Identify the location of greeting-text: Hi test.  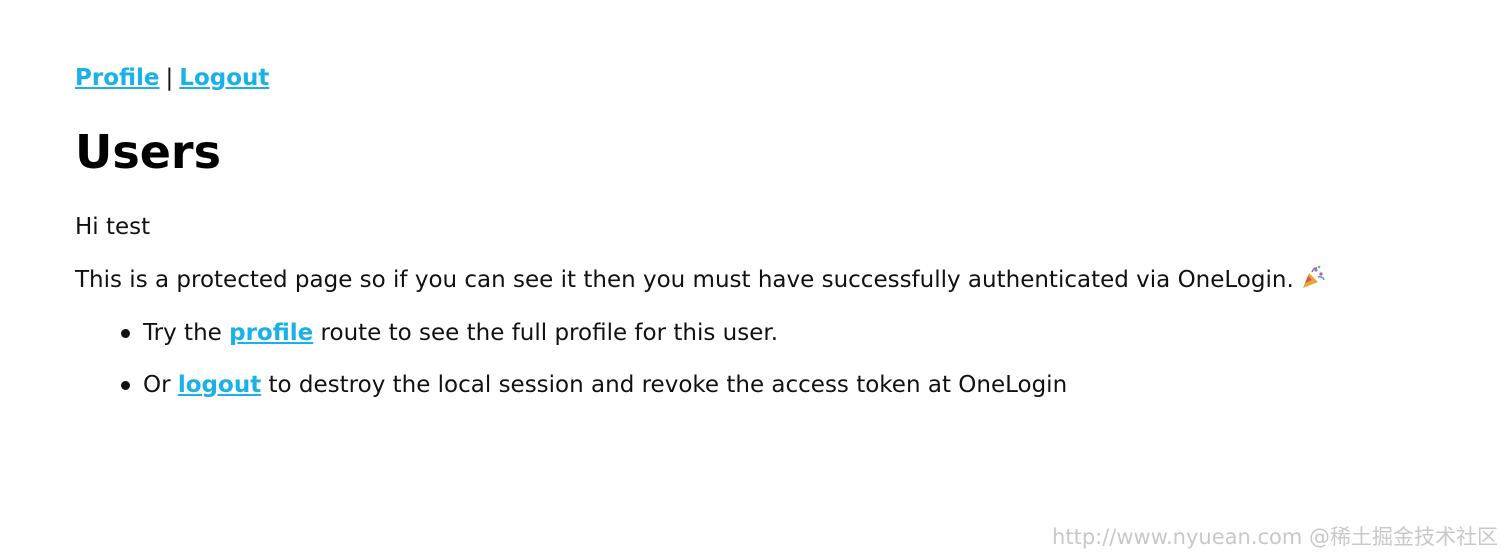
(113, 227).